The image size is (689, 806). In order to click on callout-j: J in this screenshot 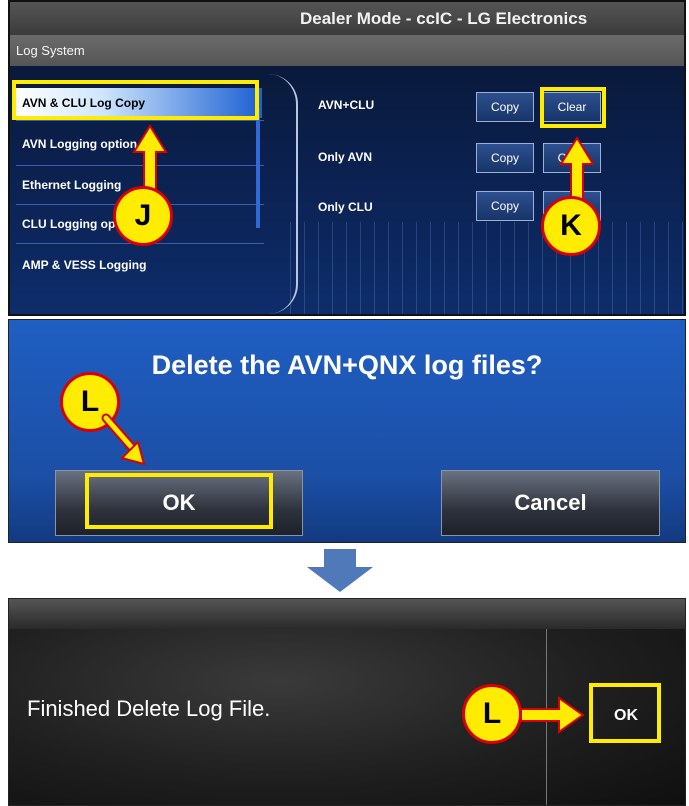, I will do `click(143, 216)`.